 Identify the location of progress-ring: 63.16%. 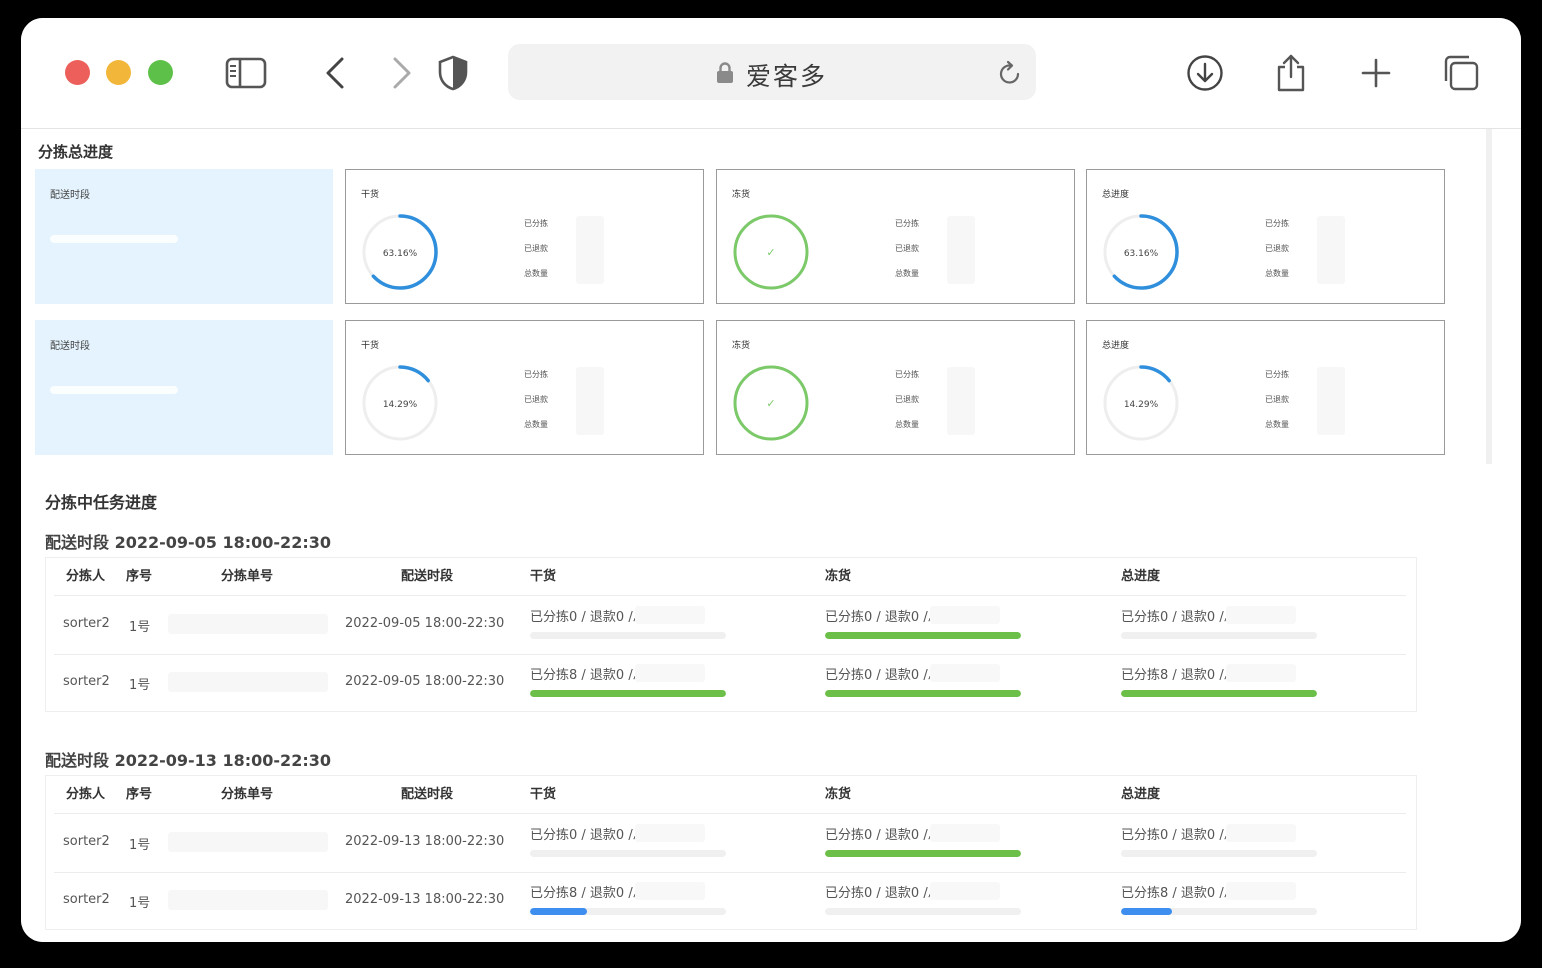
(1141, 252).